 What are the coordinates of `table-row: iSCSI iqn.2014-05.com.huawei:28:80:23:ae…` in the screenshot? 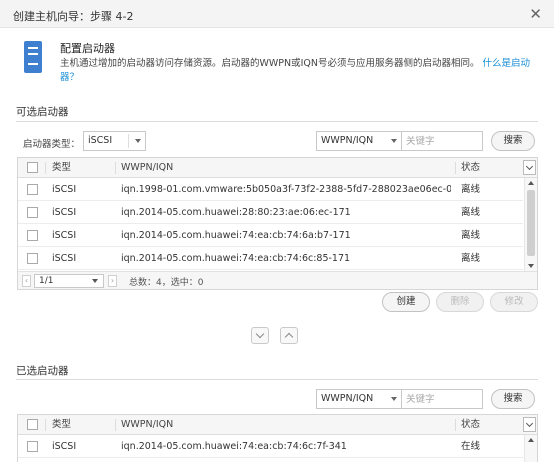 It's located at (270, 212).